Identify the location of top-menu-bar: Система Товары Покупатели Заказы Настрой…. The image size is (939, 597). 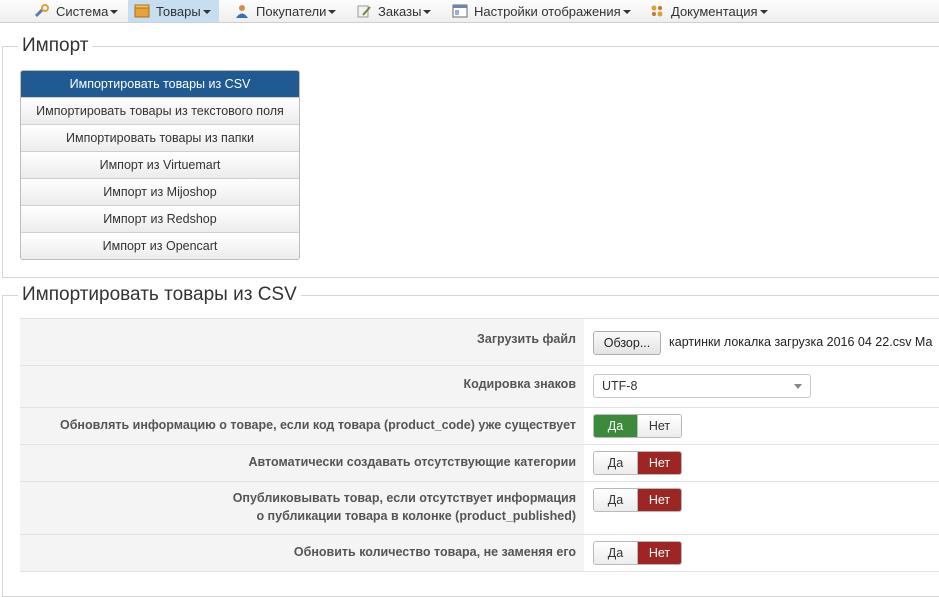
(469, 11).